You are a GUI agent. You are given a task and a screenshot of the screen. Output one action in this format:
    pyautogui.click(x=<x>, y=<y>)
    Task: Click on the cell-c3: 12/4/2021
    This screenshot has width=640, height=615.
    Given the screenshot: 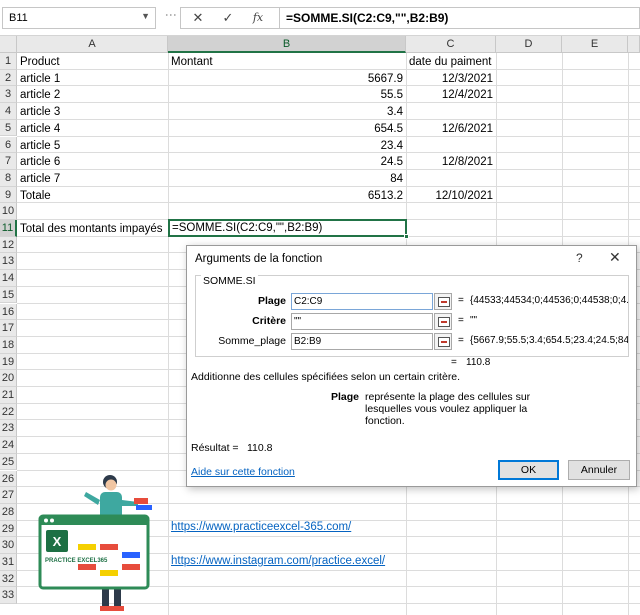 What is the action you would take?
    pyautogui.click(x=451, y=95)
    